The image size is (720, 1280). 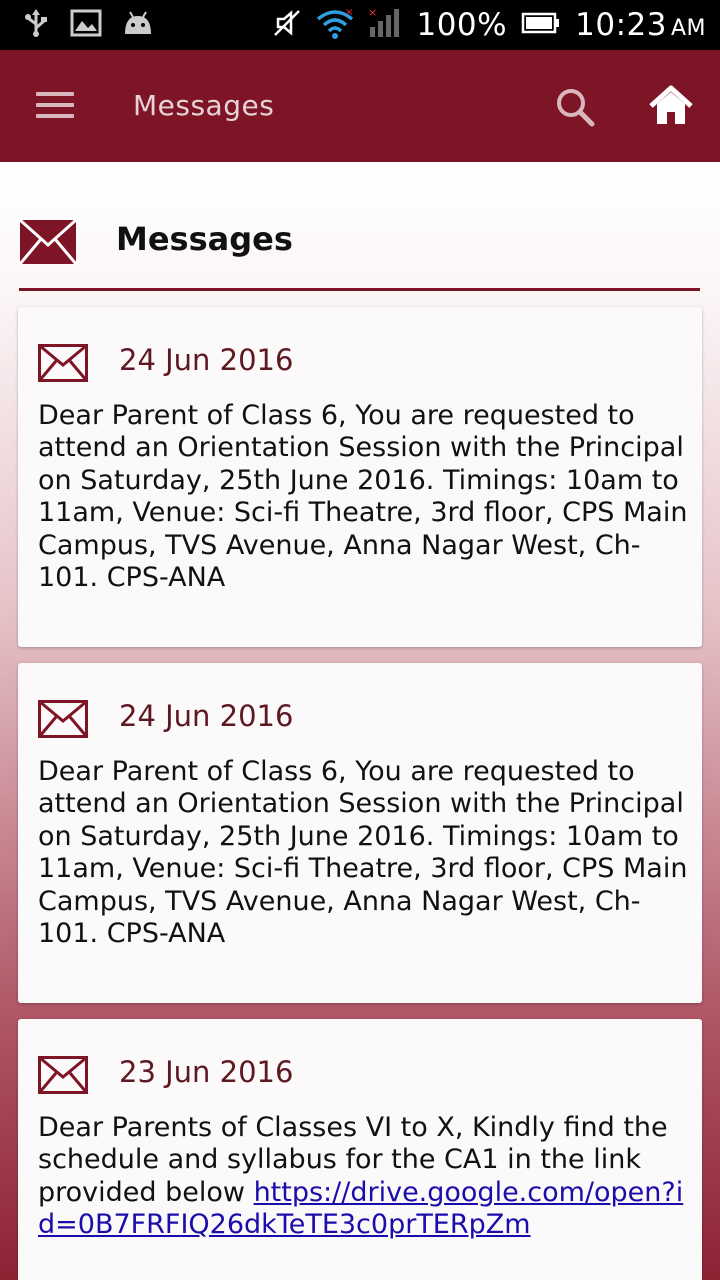 What do you see at coordinates (206, 1072) in the screenshot?
I see `message-date: 23 Jun 2016` at bounding box center [206, 1072].